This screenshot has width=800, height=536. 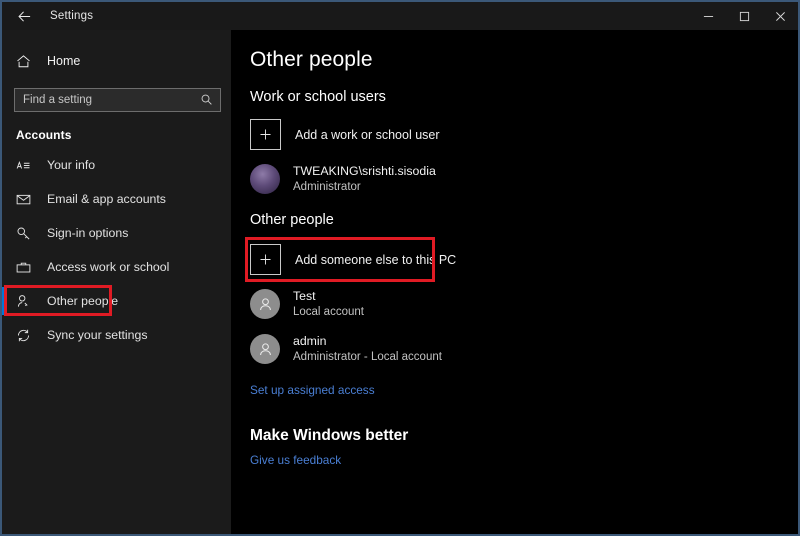 I want to click on maximize-icon, so click(x=744, y=16).